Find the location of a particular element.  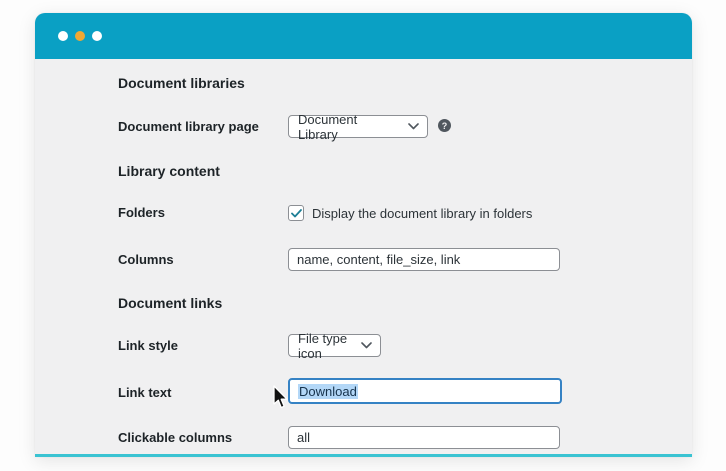

document-library-page-select: Document Library is located at coordinates (358, 127).